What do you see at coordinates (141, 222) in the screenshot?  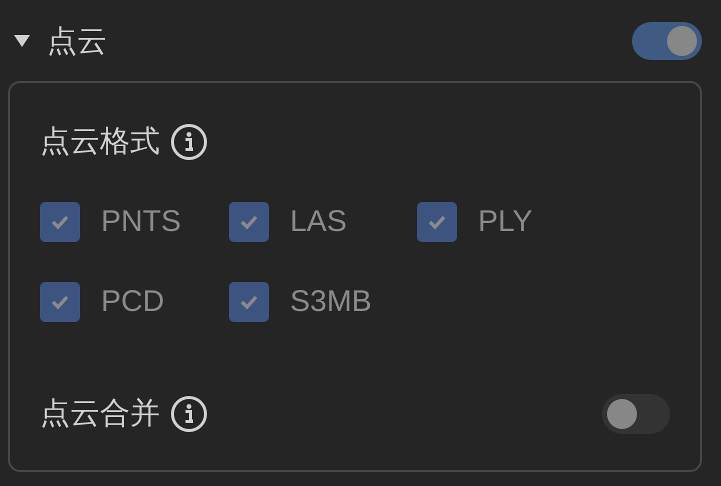 I see `checkbox-label: PNTS` at bounding box center [141, 222].